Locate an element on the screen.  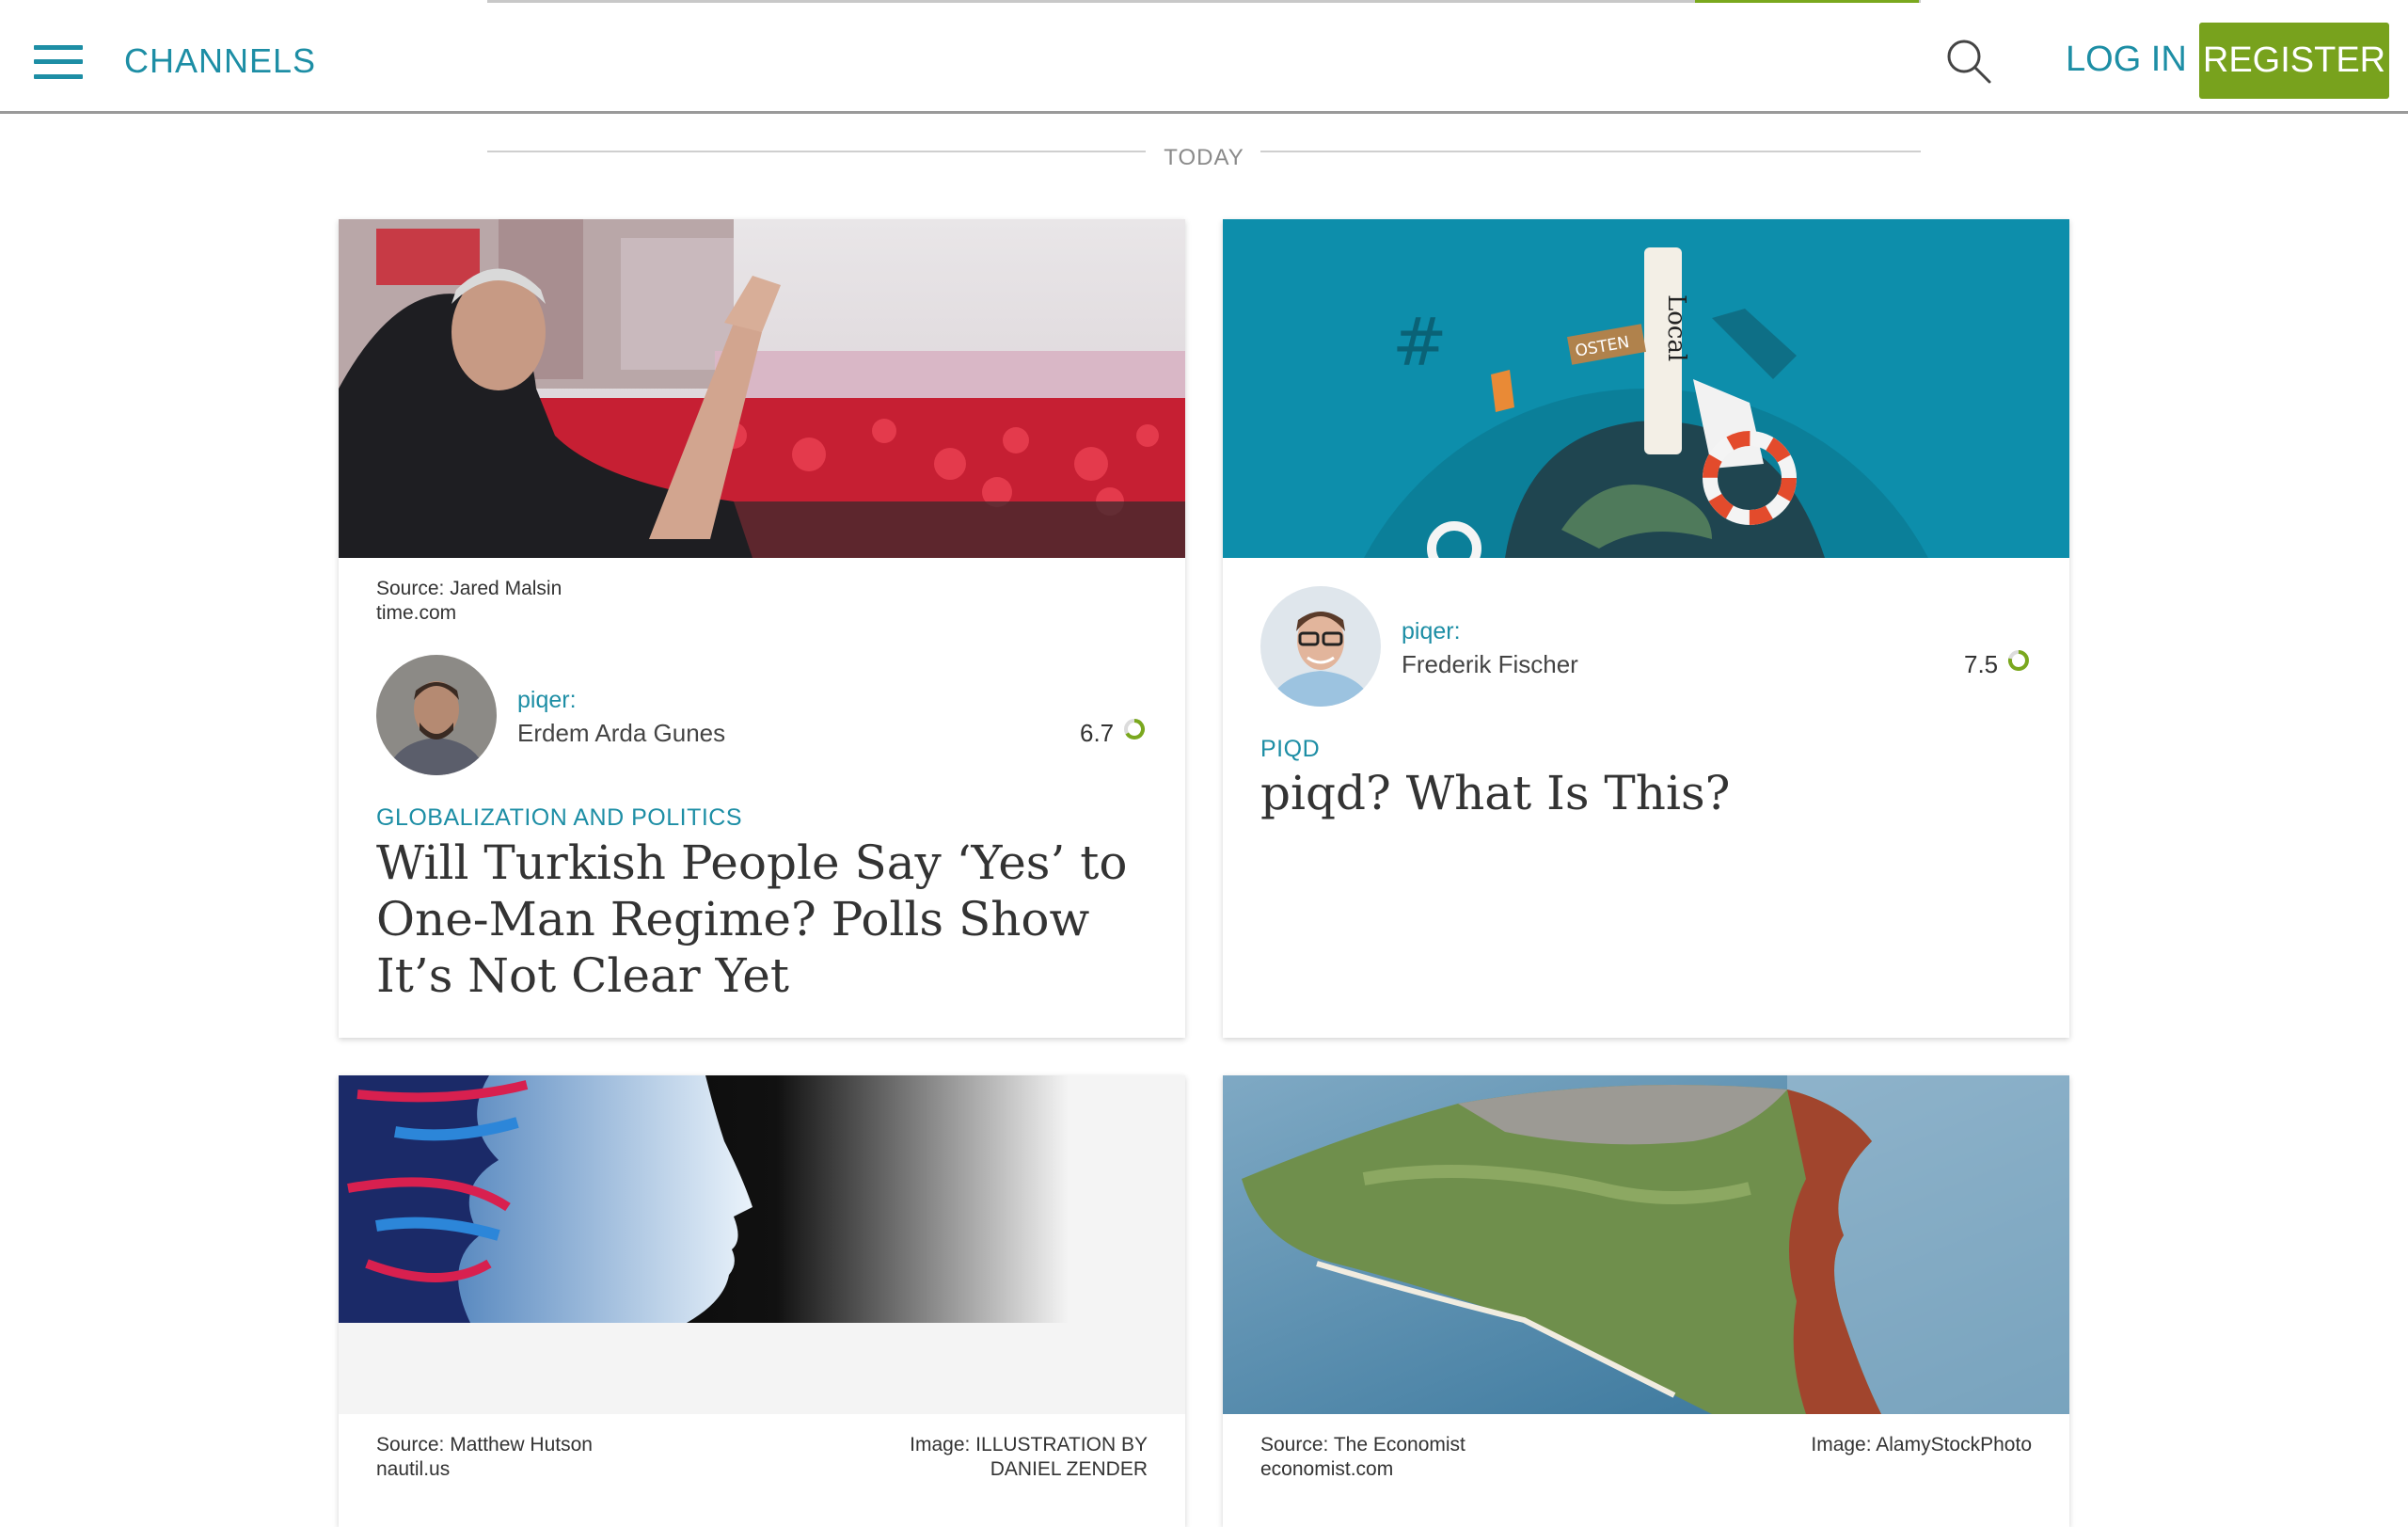
article-image: # Local OSTEN is located at coordinates (1646, 388).